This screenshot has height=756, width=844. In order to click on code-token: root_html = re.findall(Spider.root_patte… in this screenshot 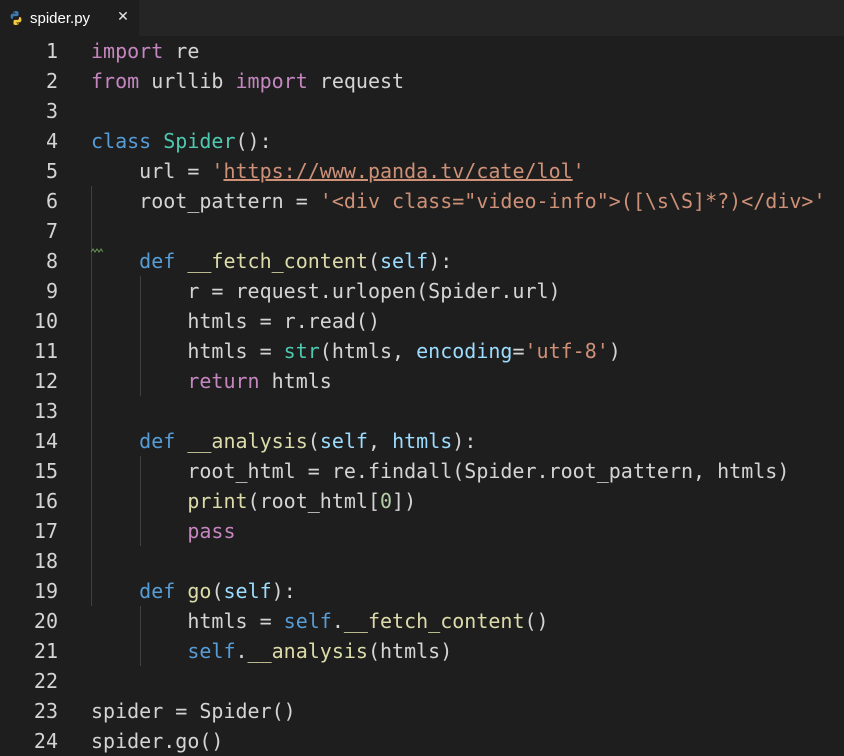, I will do `click(440, 471)`.